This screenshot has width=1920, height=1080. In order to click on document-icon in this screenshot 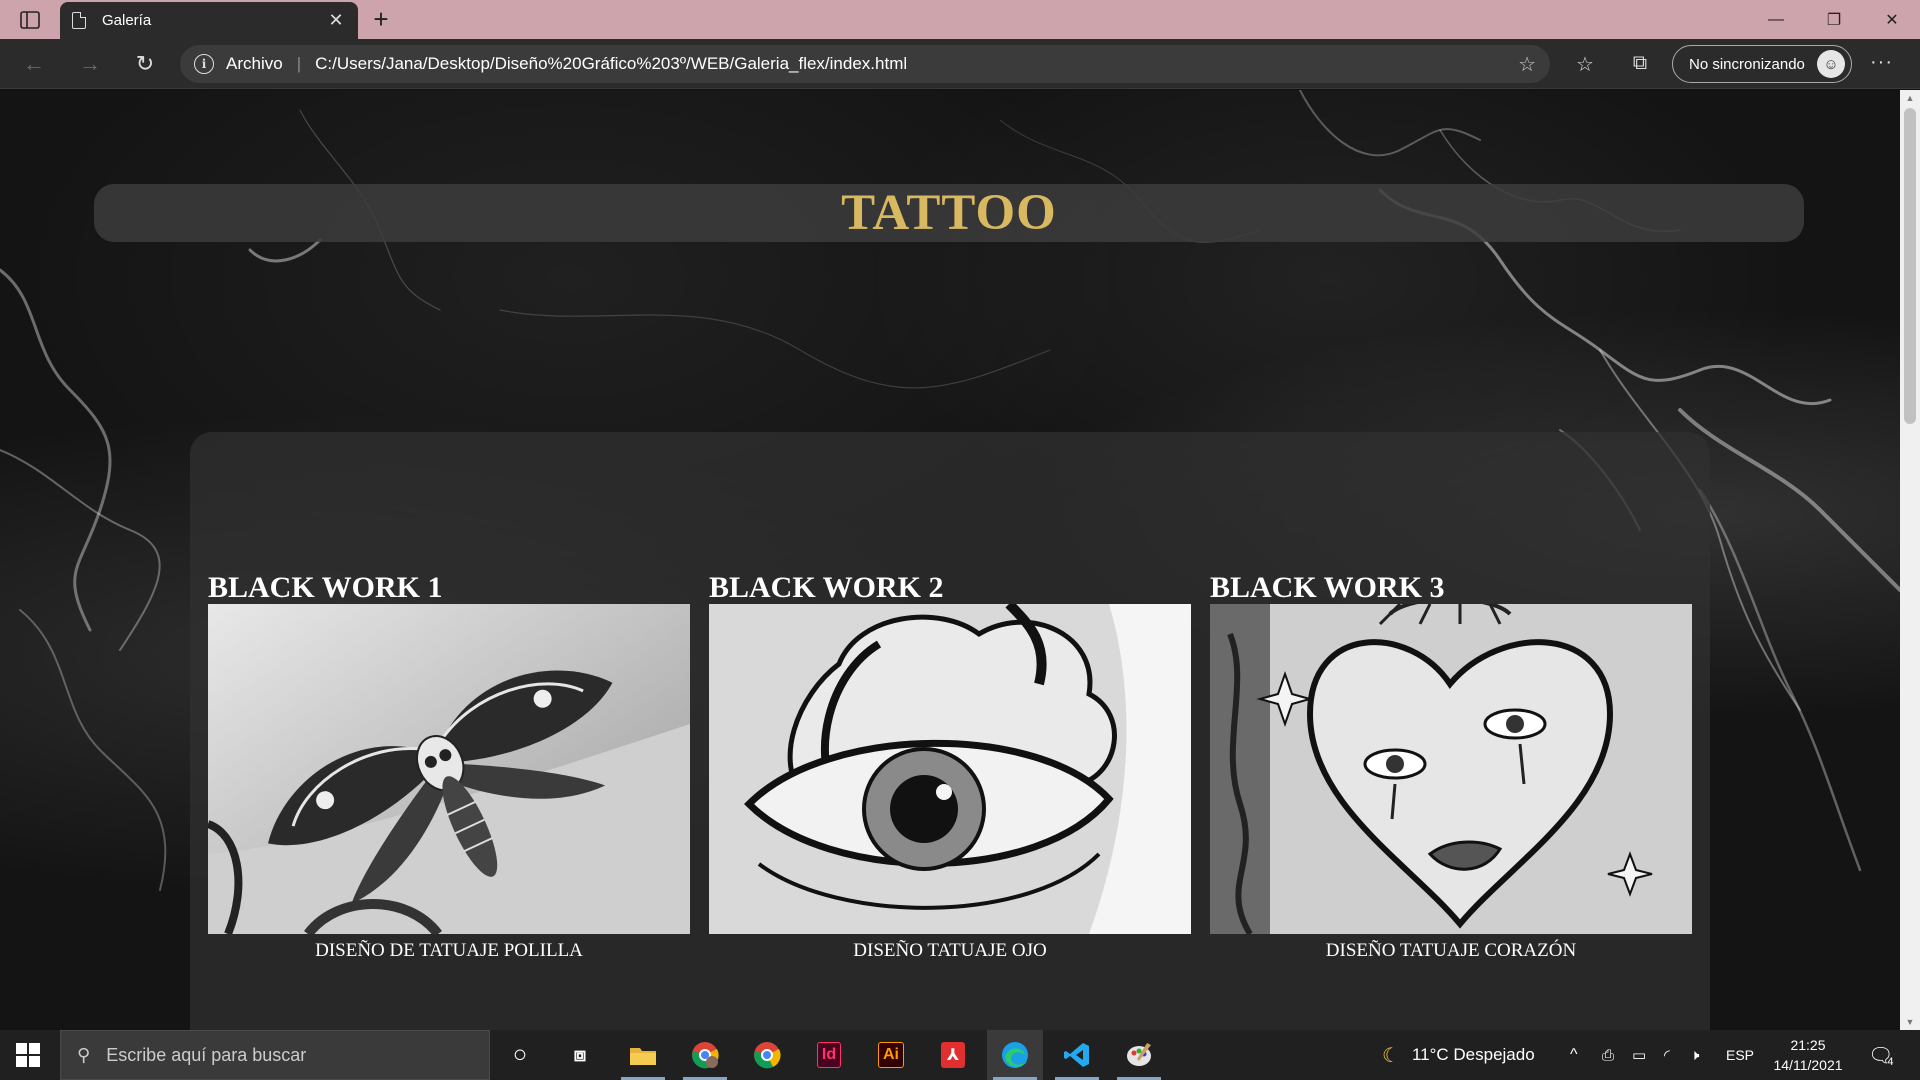, I will do `click(79, 20)`.